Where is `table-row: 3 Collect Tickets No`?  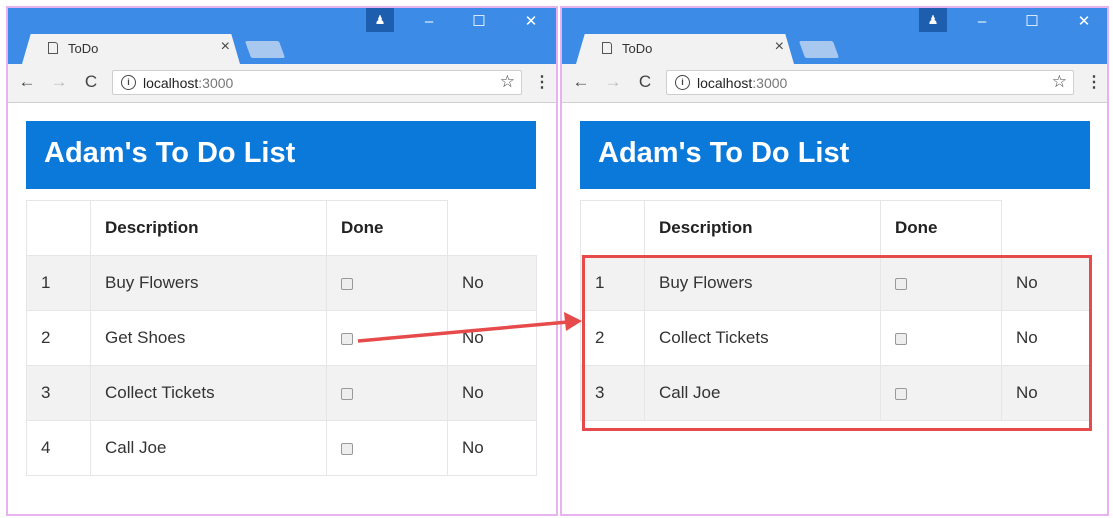
table-row: 3 Collect Tickets No is located at coordinates (281, 393).